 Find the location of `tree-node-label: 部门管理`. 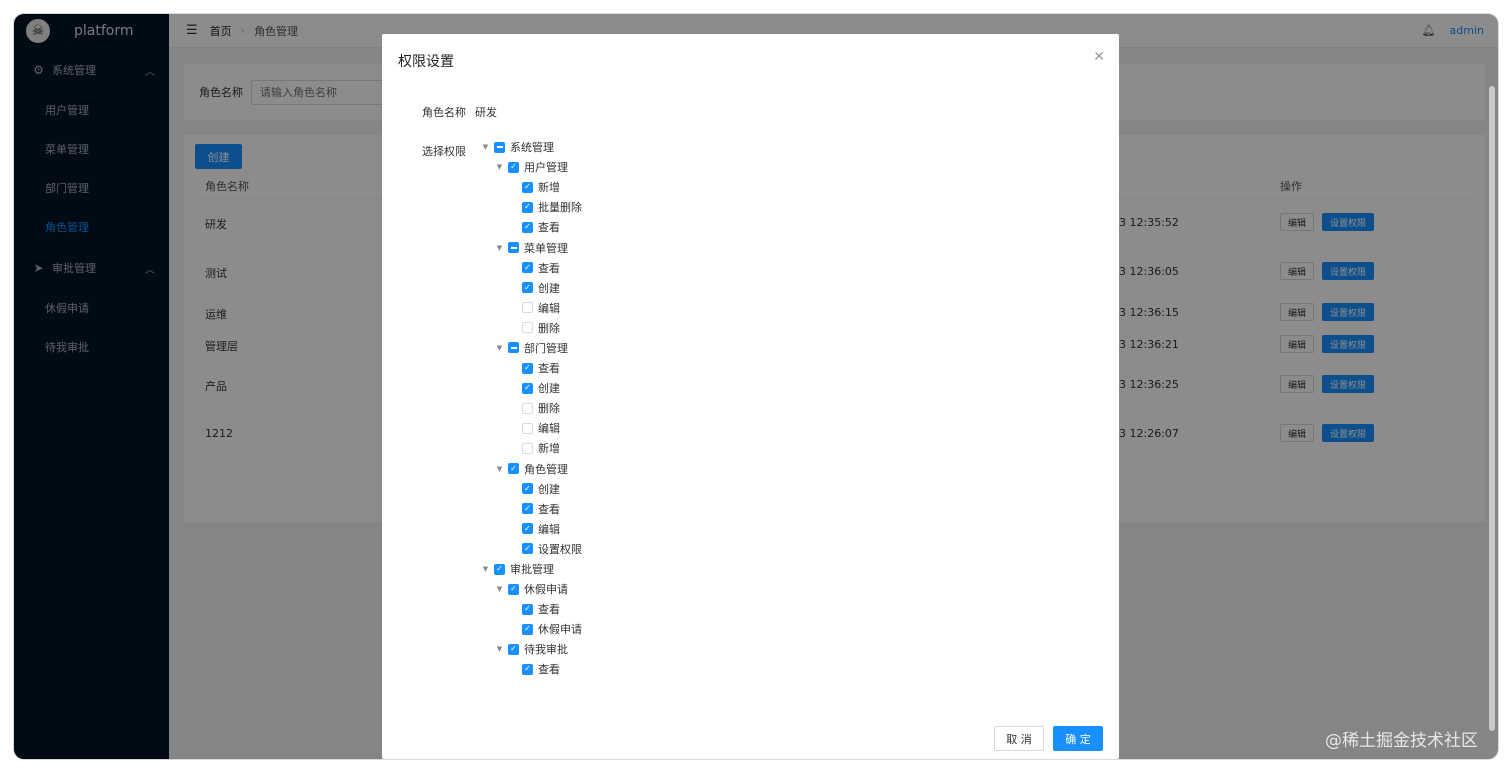

tree-node-label: 部门管理 is located at coordinates (546, 348).